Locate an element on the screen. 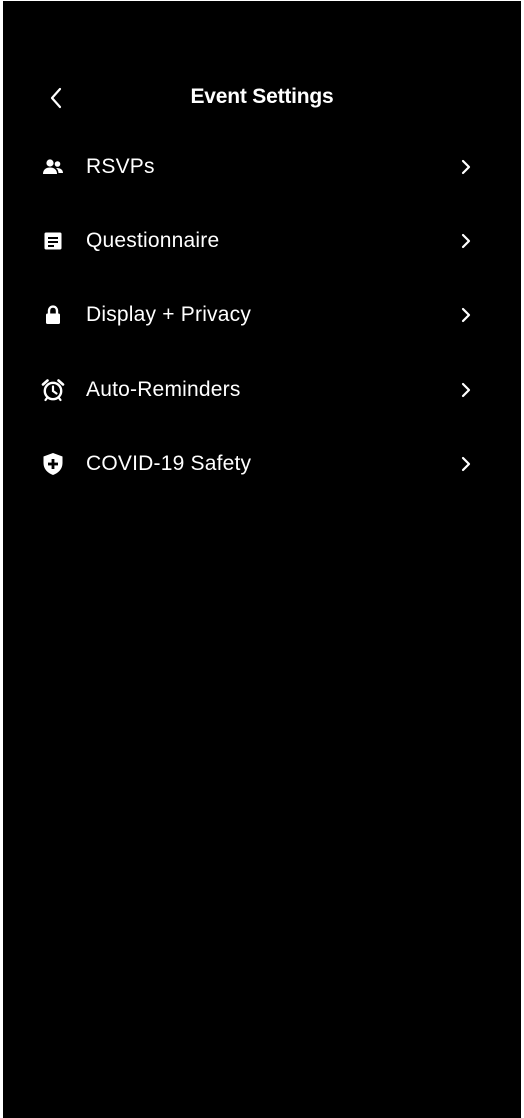  shield-plus-icon is located at coordinates (53, 464).